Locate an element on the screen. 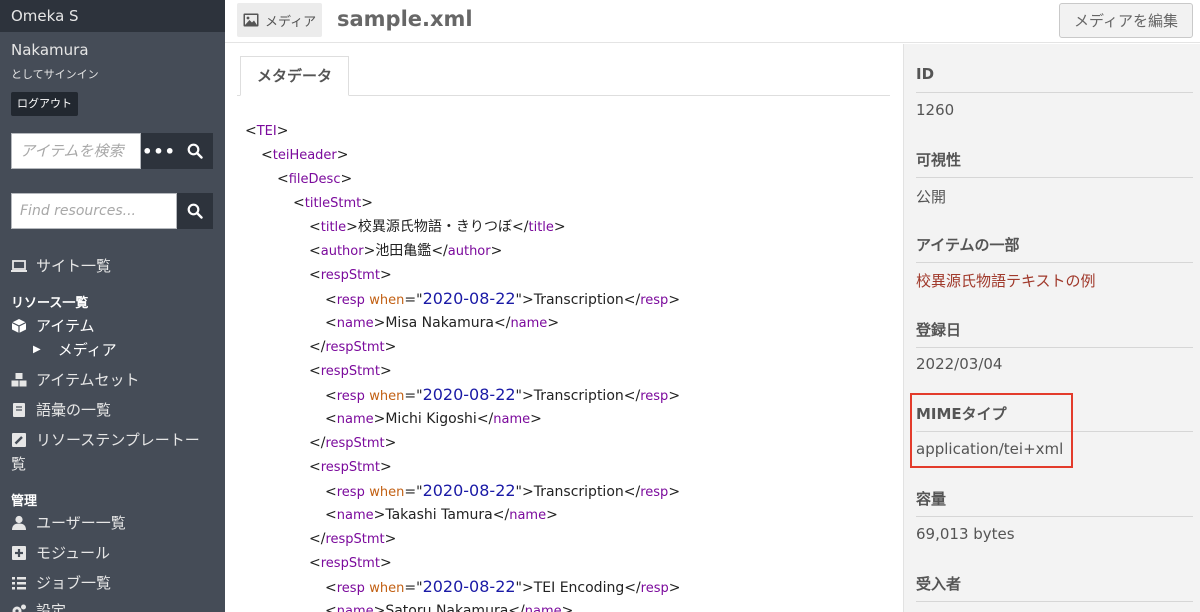  media-crumb: メディア is located at coordinates (280, 20).